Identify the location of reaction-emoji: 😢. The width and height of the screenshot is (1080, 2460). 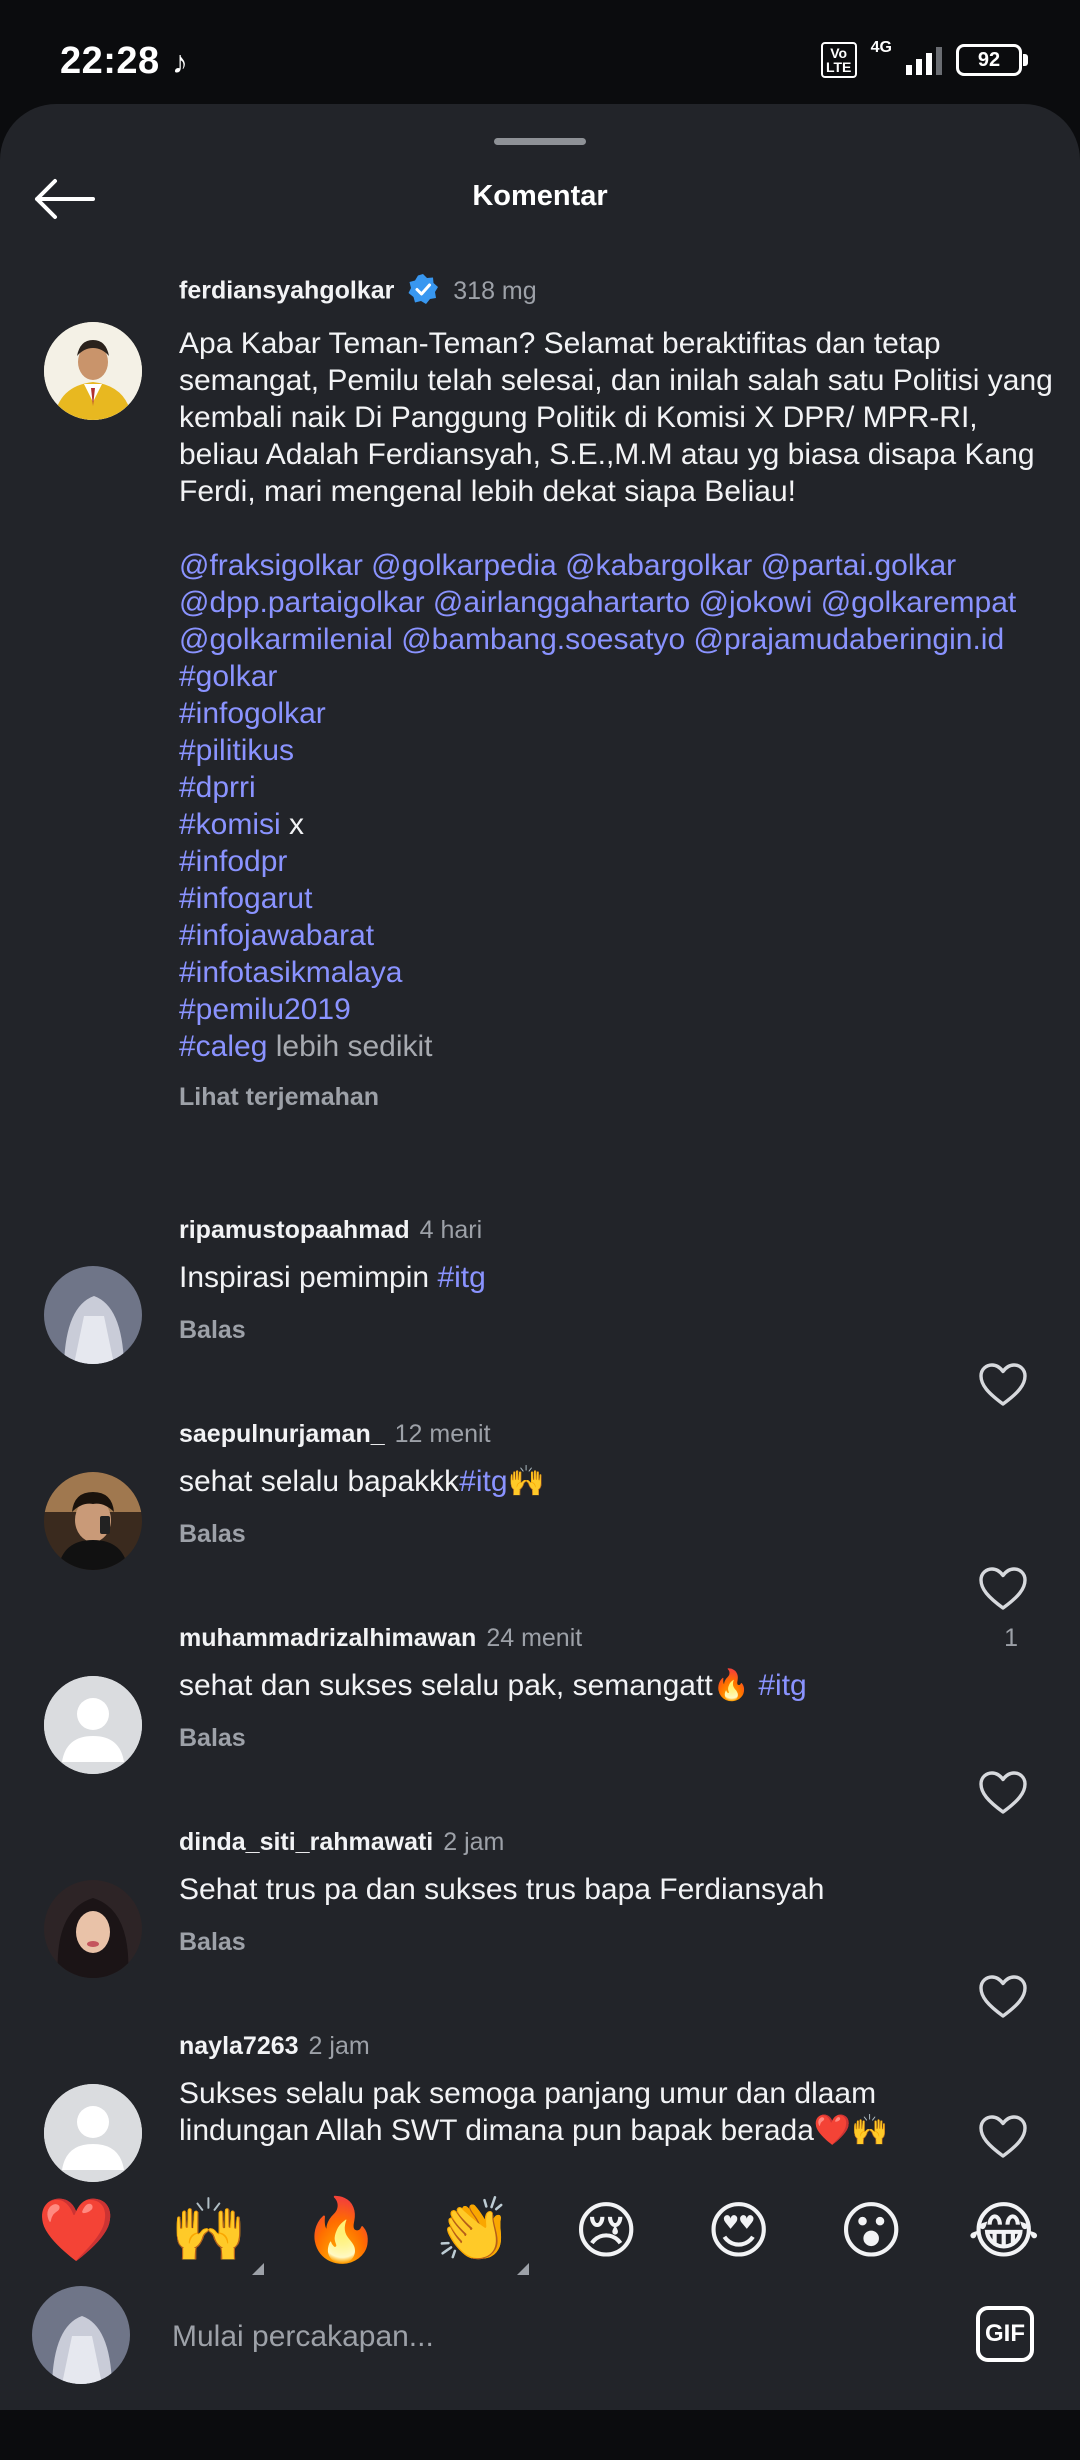
(606, 2231).